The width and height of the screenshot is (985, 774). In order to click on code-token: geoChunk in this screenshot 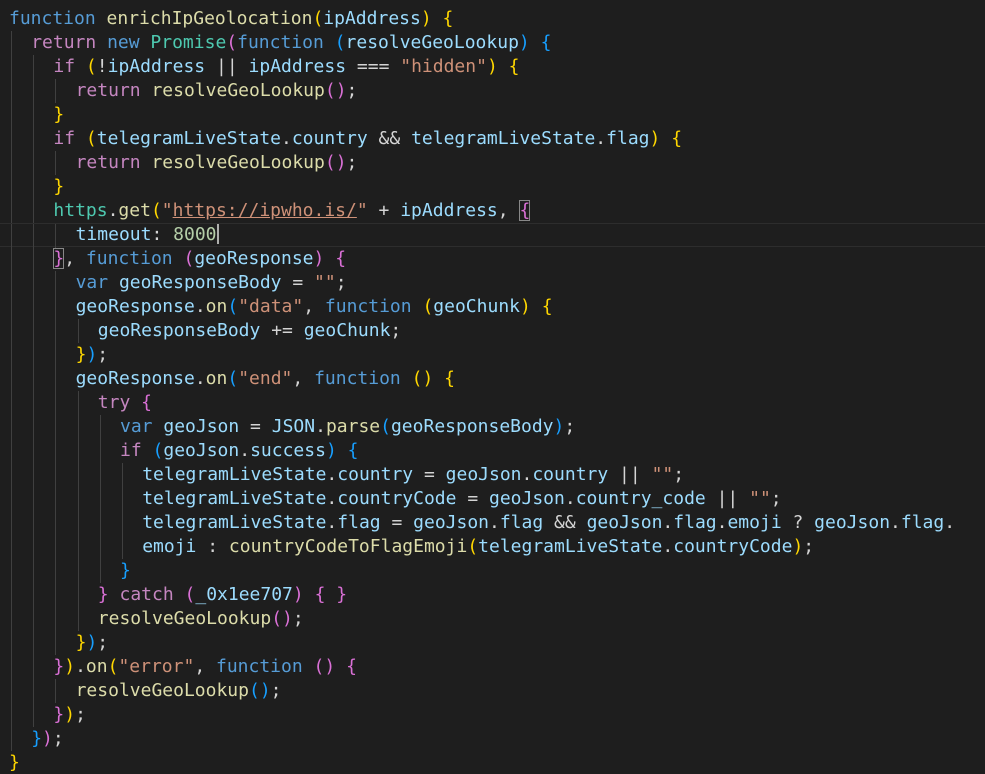, I will do `click(476, 306)`.